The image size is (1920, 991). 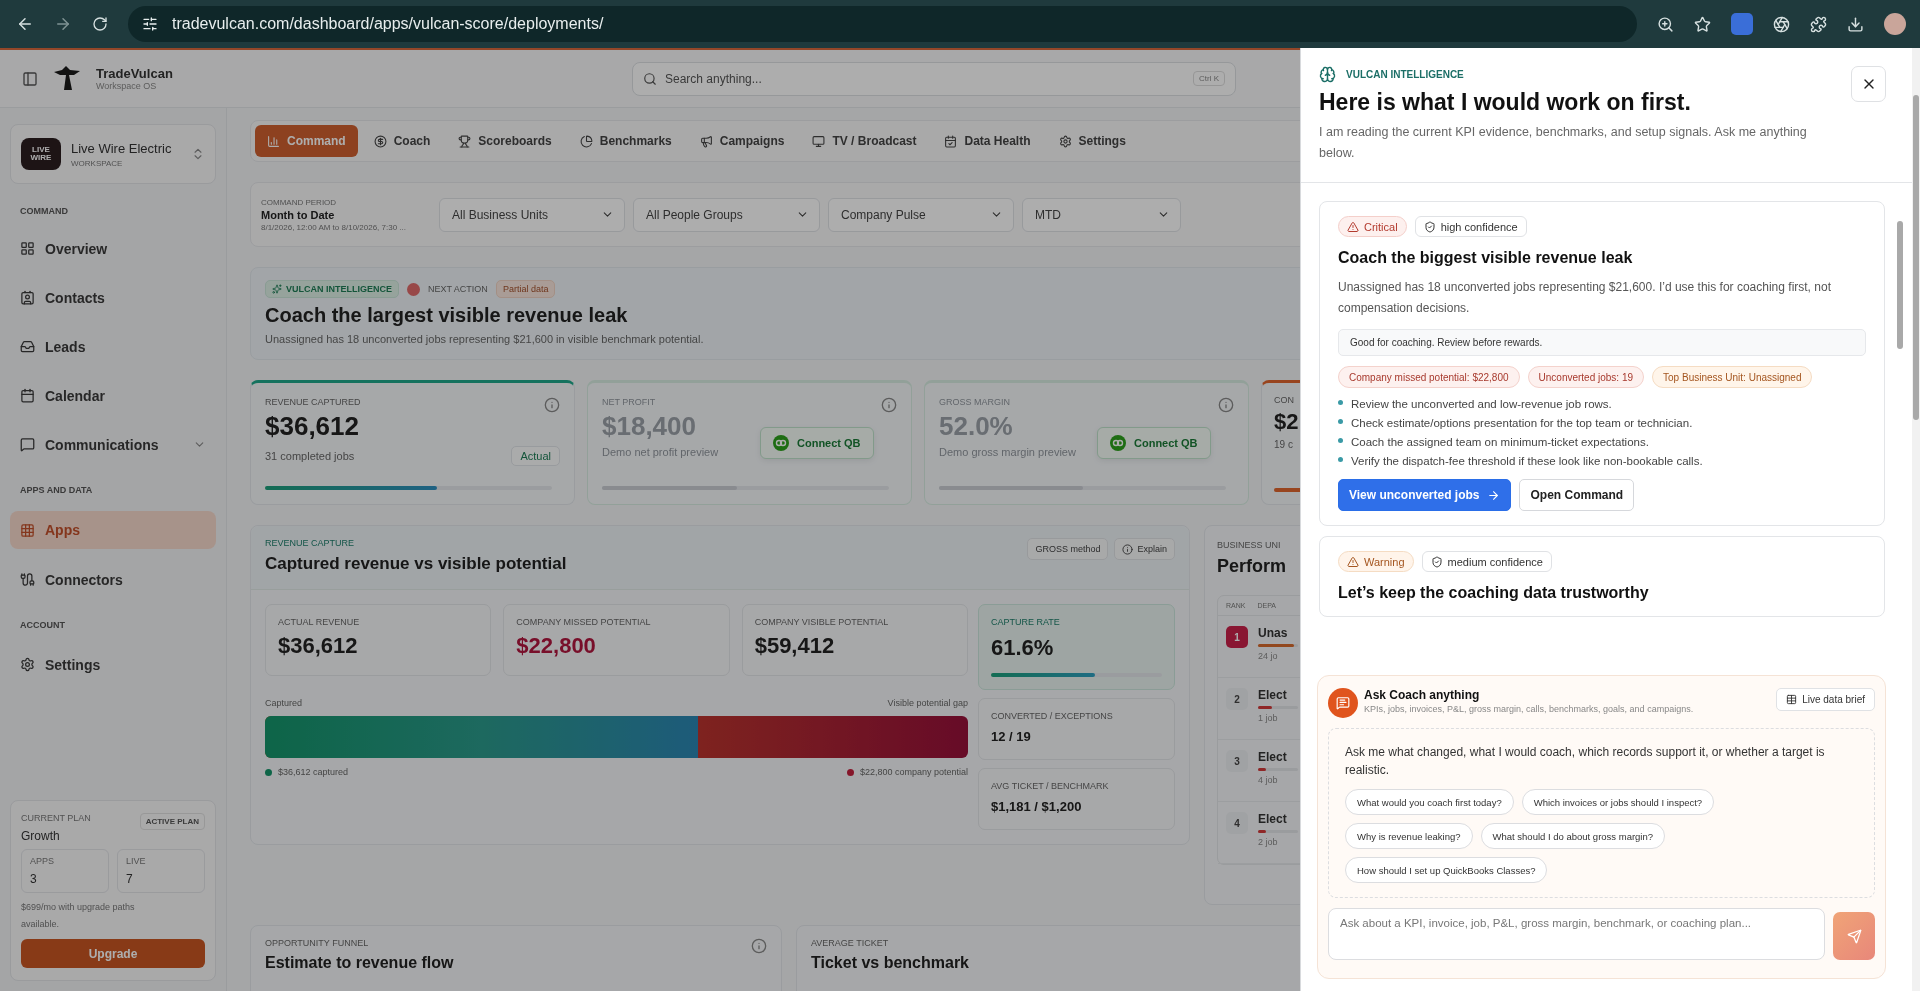 What do you see at coordinates (27, 664) in the screenshot?
I see `settings-icon` at bounding box center [27, 664].